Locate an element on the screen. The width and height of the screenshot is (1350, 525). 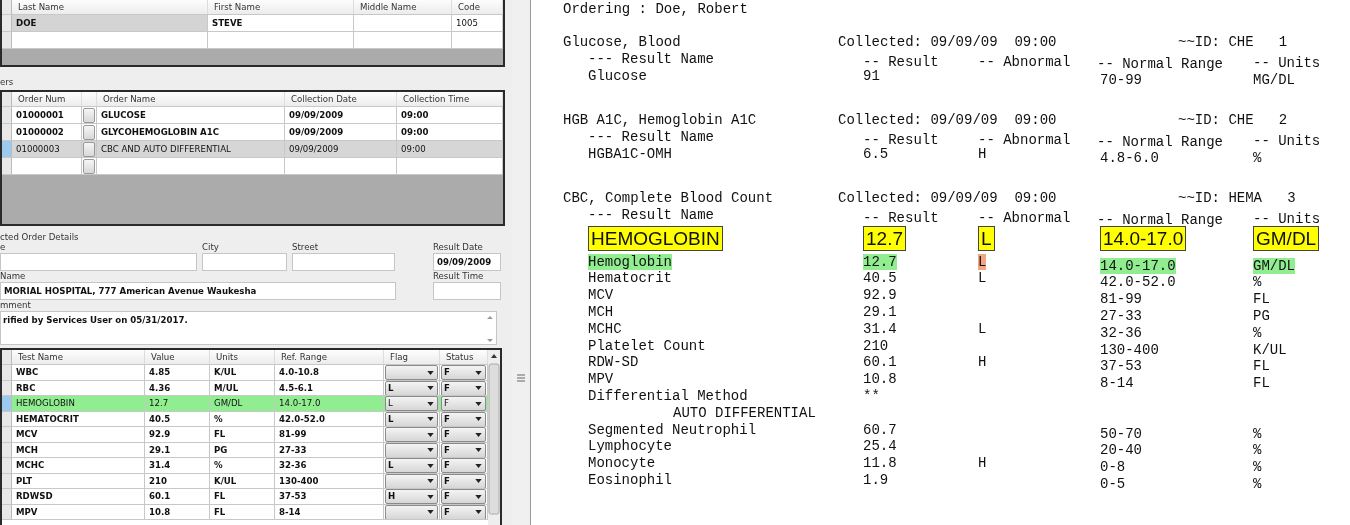
field-label: Name is located at coordinates (13, 276).